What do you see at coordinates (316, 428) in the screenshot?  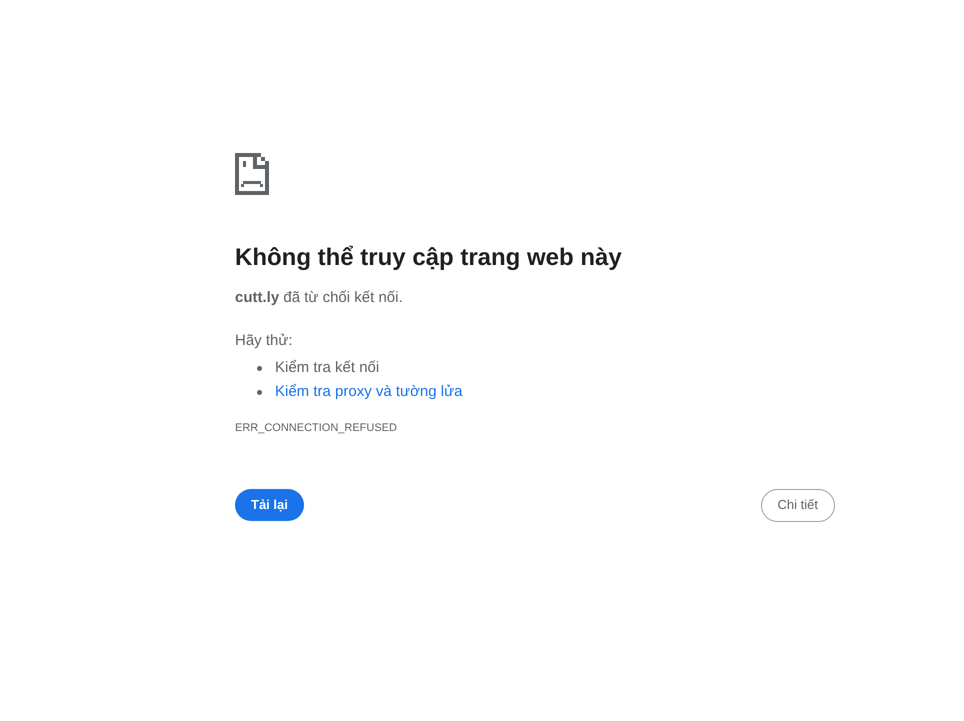 I see `error-code: ERR_CONNECTION_REFUSED` at bounding box center [316, 428].